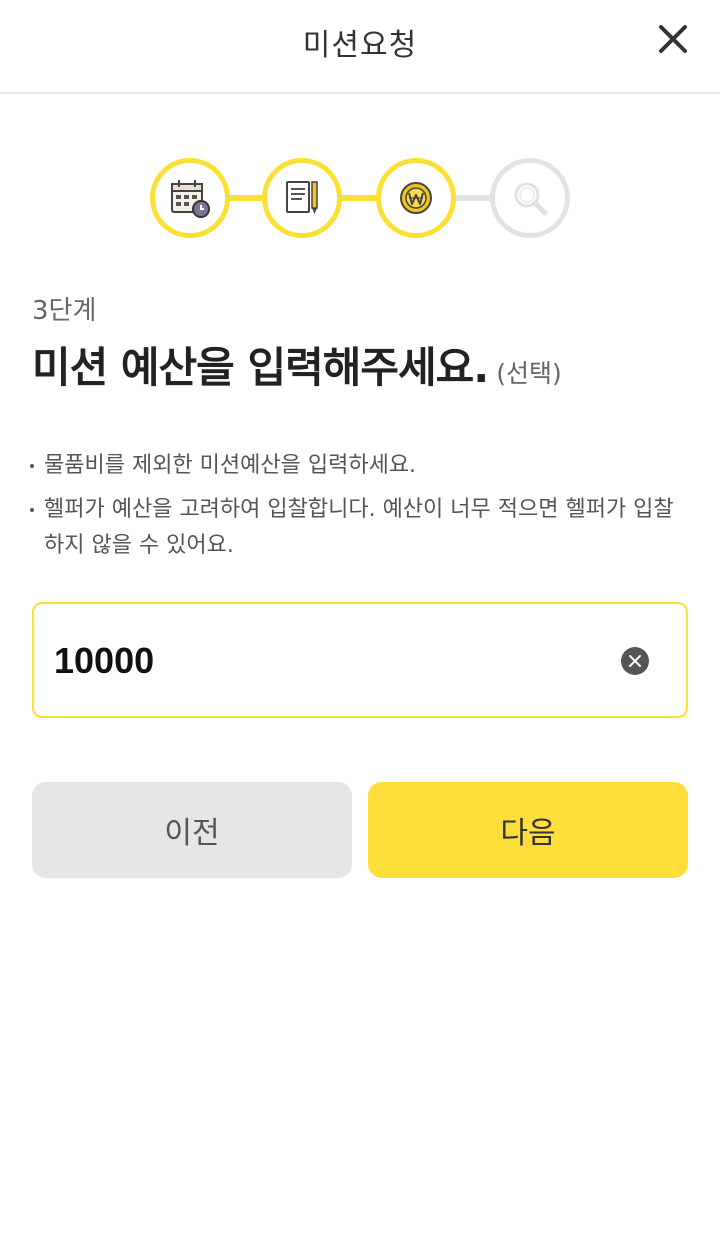 The height and width of the screenshot is (1260, 720). I want to click on won-coin-icon, so click(416, 198).